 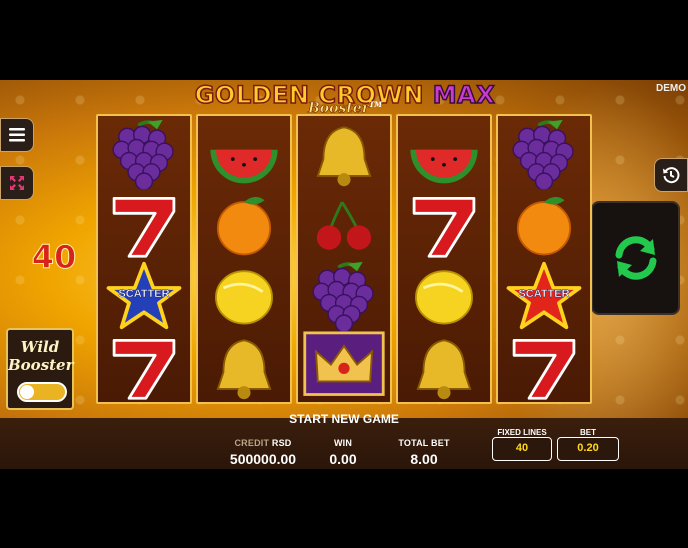 I want to click on reel-5-symbol-grapes, so click(x=544, y=153).